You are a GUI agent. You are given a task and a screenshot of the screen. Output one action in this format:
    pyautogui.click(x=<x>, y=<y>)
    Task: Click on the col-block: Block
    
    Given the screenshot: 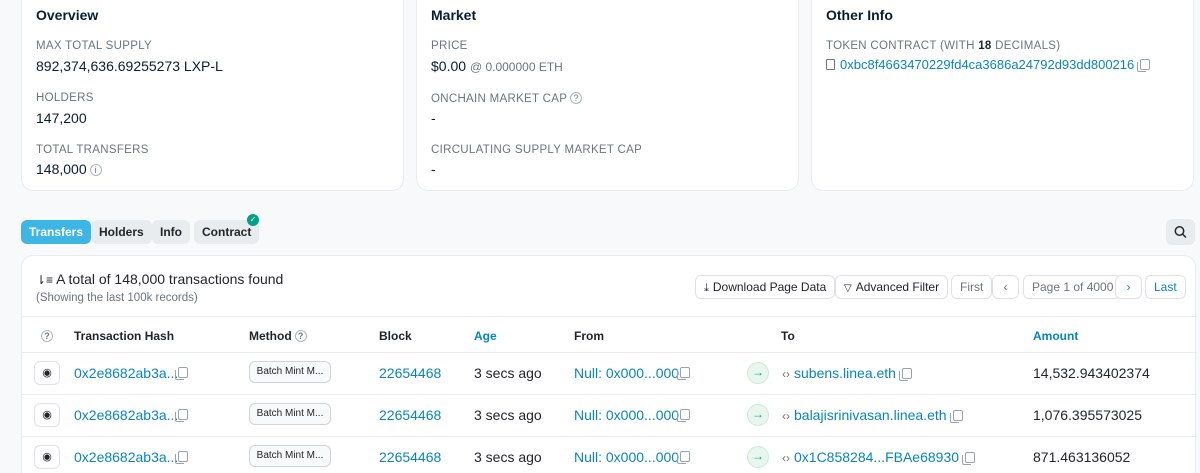 What is the action you would take?
    pyautogui.click(x=395, y=336)
    